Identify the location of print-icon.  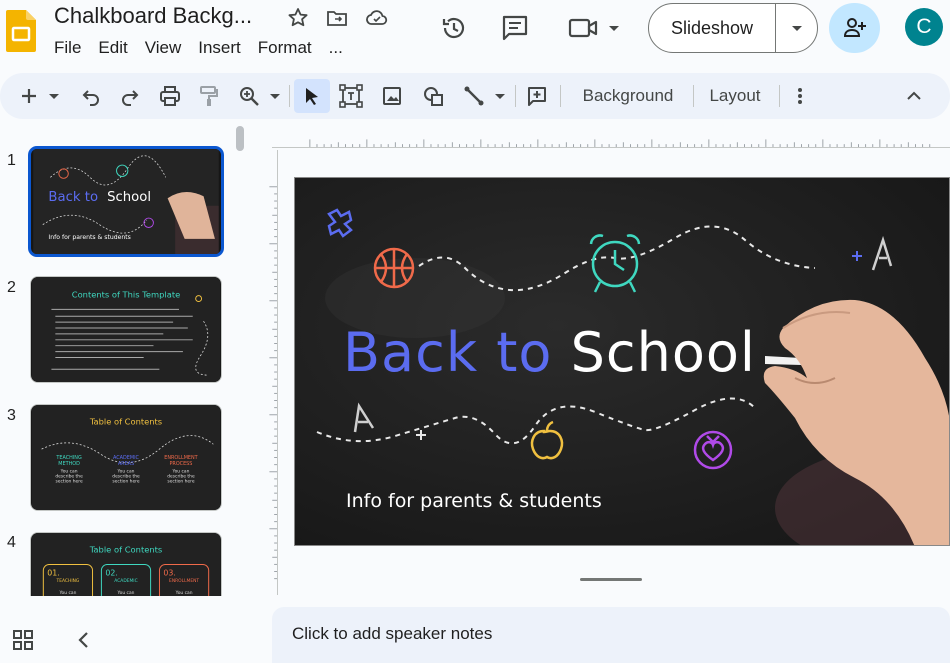
(170, 96).